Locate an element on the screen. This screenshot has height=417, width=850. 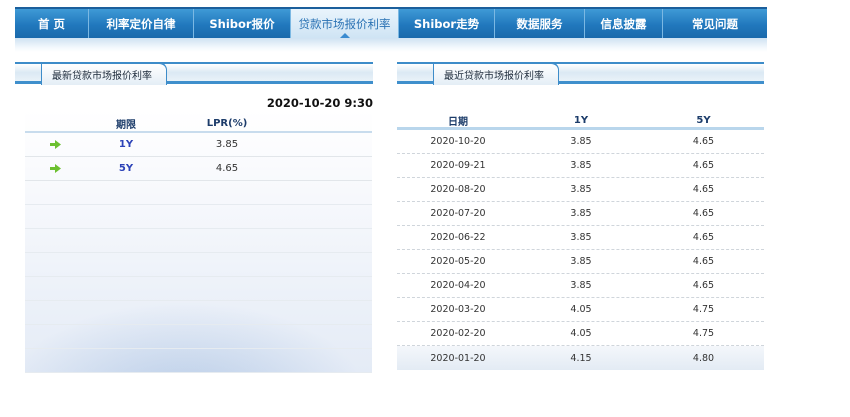
nav-item-shibor-trend: Shibor走势 is located at coordinates (447, 23).